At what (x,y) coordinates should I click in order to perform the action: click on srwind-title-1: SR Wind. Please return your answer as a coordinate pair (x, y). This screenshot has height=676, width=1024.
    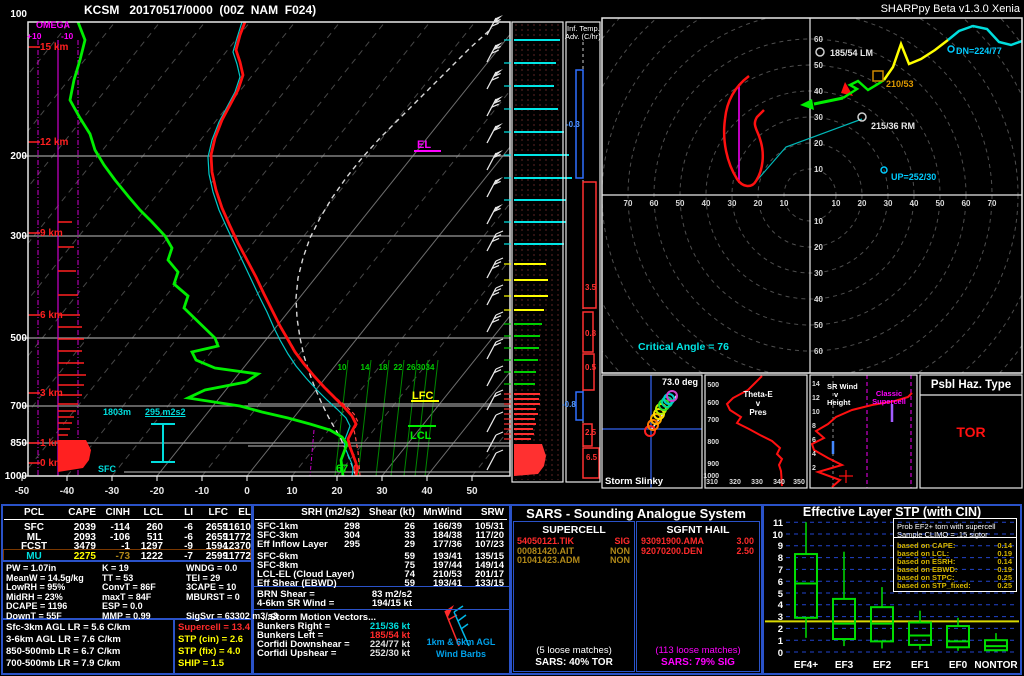
    Looking at the image, I should click on (842, 386).